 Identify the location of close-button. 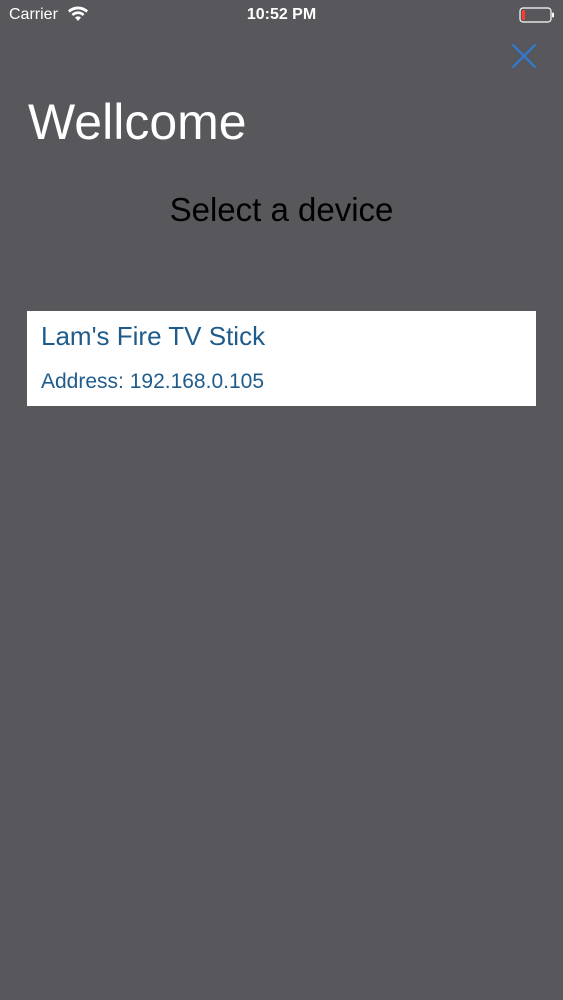
(524, 56).